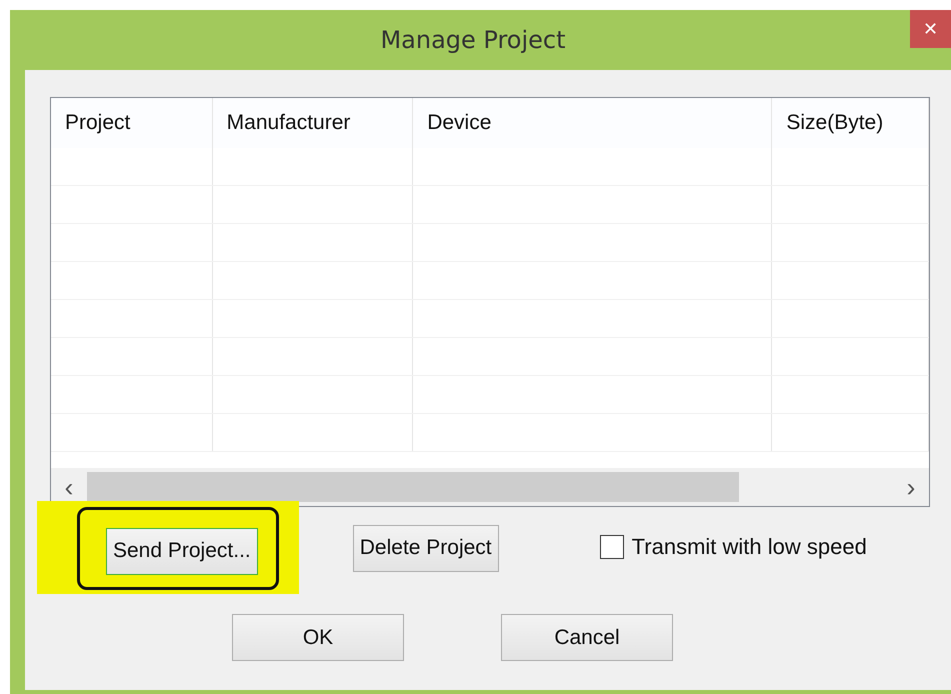 This screenshot has height=694, width=951. Describe the element at coordinates (318, 637) in the screenshot. I see `dialog-button: OK` at that location.